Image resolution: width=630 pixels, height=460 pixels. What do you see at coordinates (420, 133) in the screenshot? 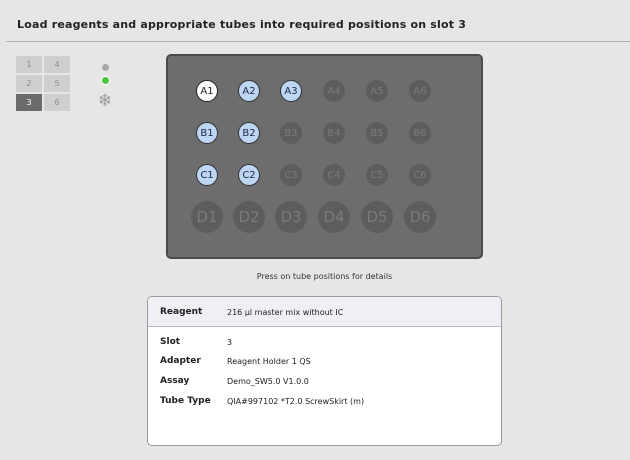
I see `tube-position-b6: B6` at bounding box center [420, 133].